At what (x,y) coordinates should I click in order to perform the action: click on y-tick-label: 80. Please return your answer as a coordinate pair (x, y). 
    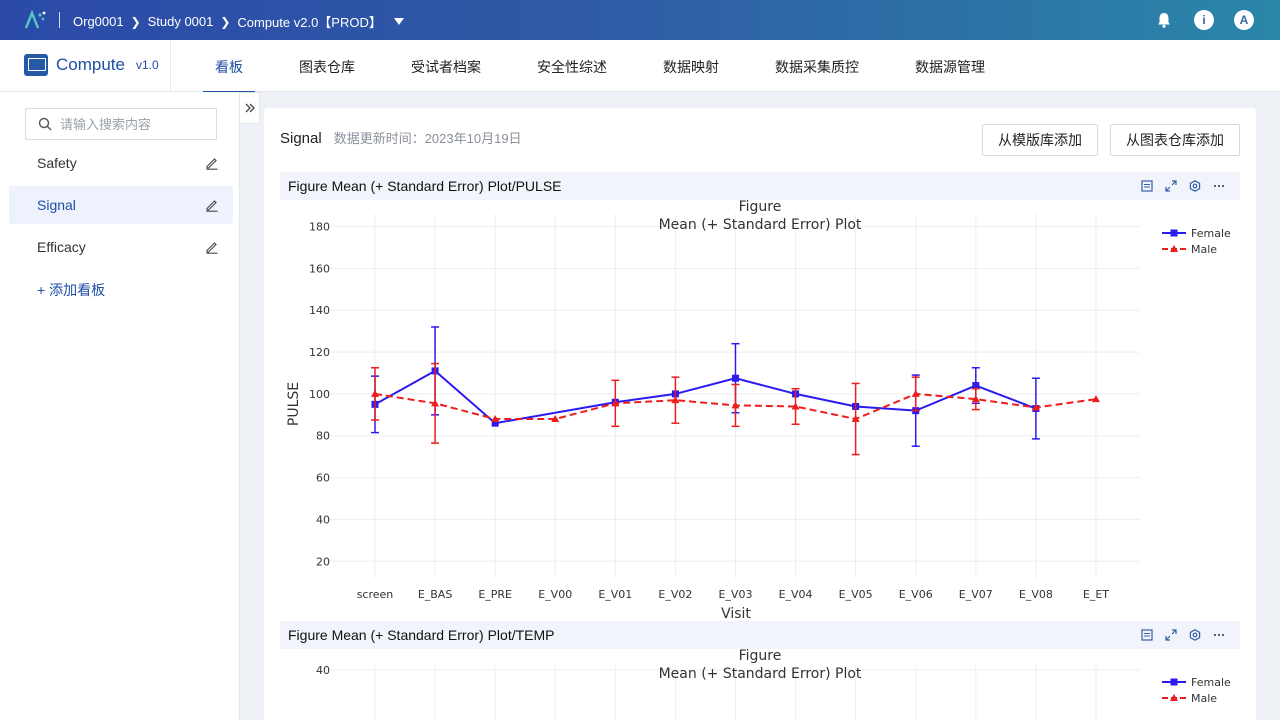
    Looking at the image, I should click on (323, 436).